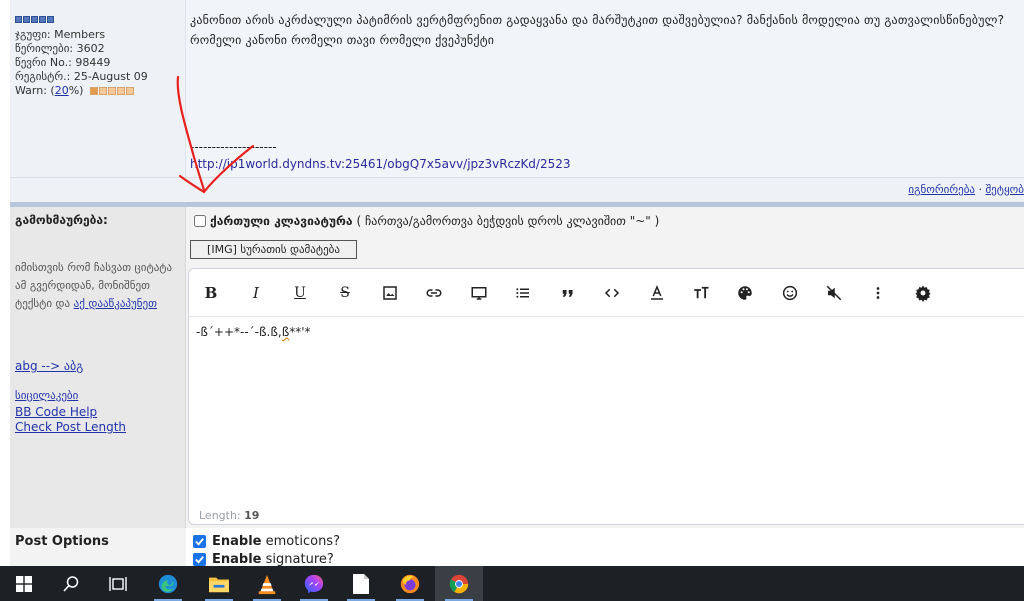 Image resolution: width=1024 pixels, height=601 pixels. Describe the element at coordinates (263, 559) in the screenshot. I see `enable-signature-option: Enable signature?` at that location.